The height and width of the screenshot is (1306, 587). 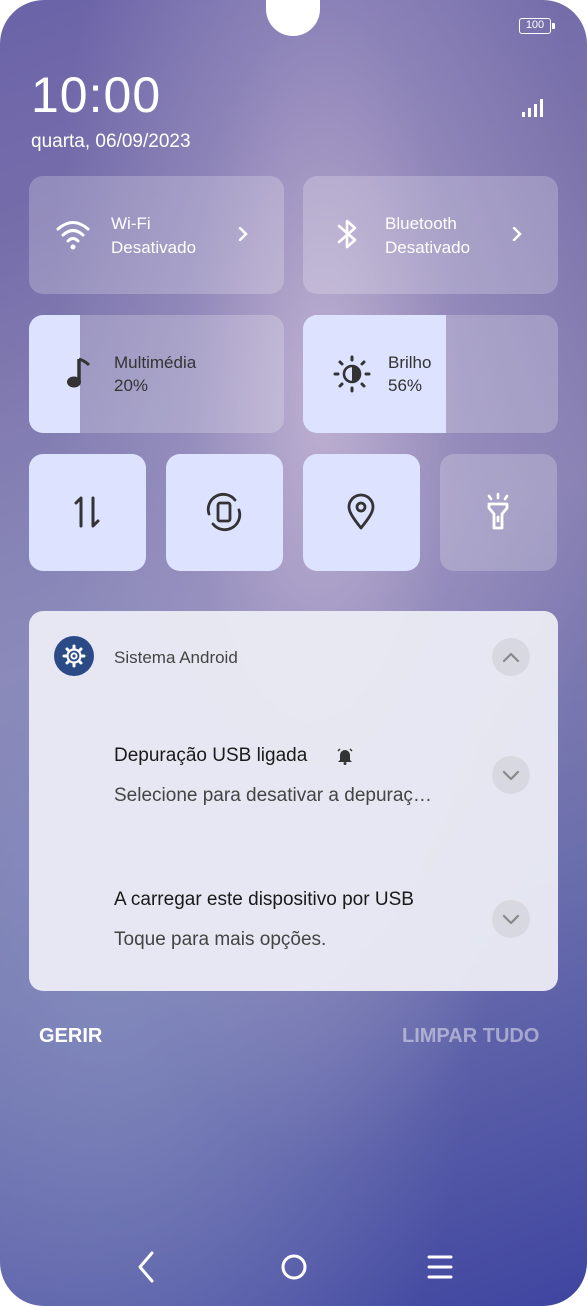 I want to click on clock-date: quarta, 06/09/2023, so click(x=111, y=141).